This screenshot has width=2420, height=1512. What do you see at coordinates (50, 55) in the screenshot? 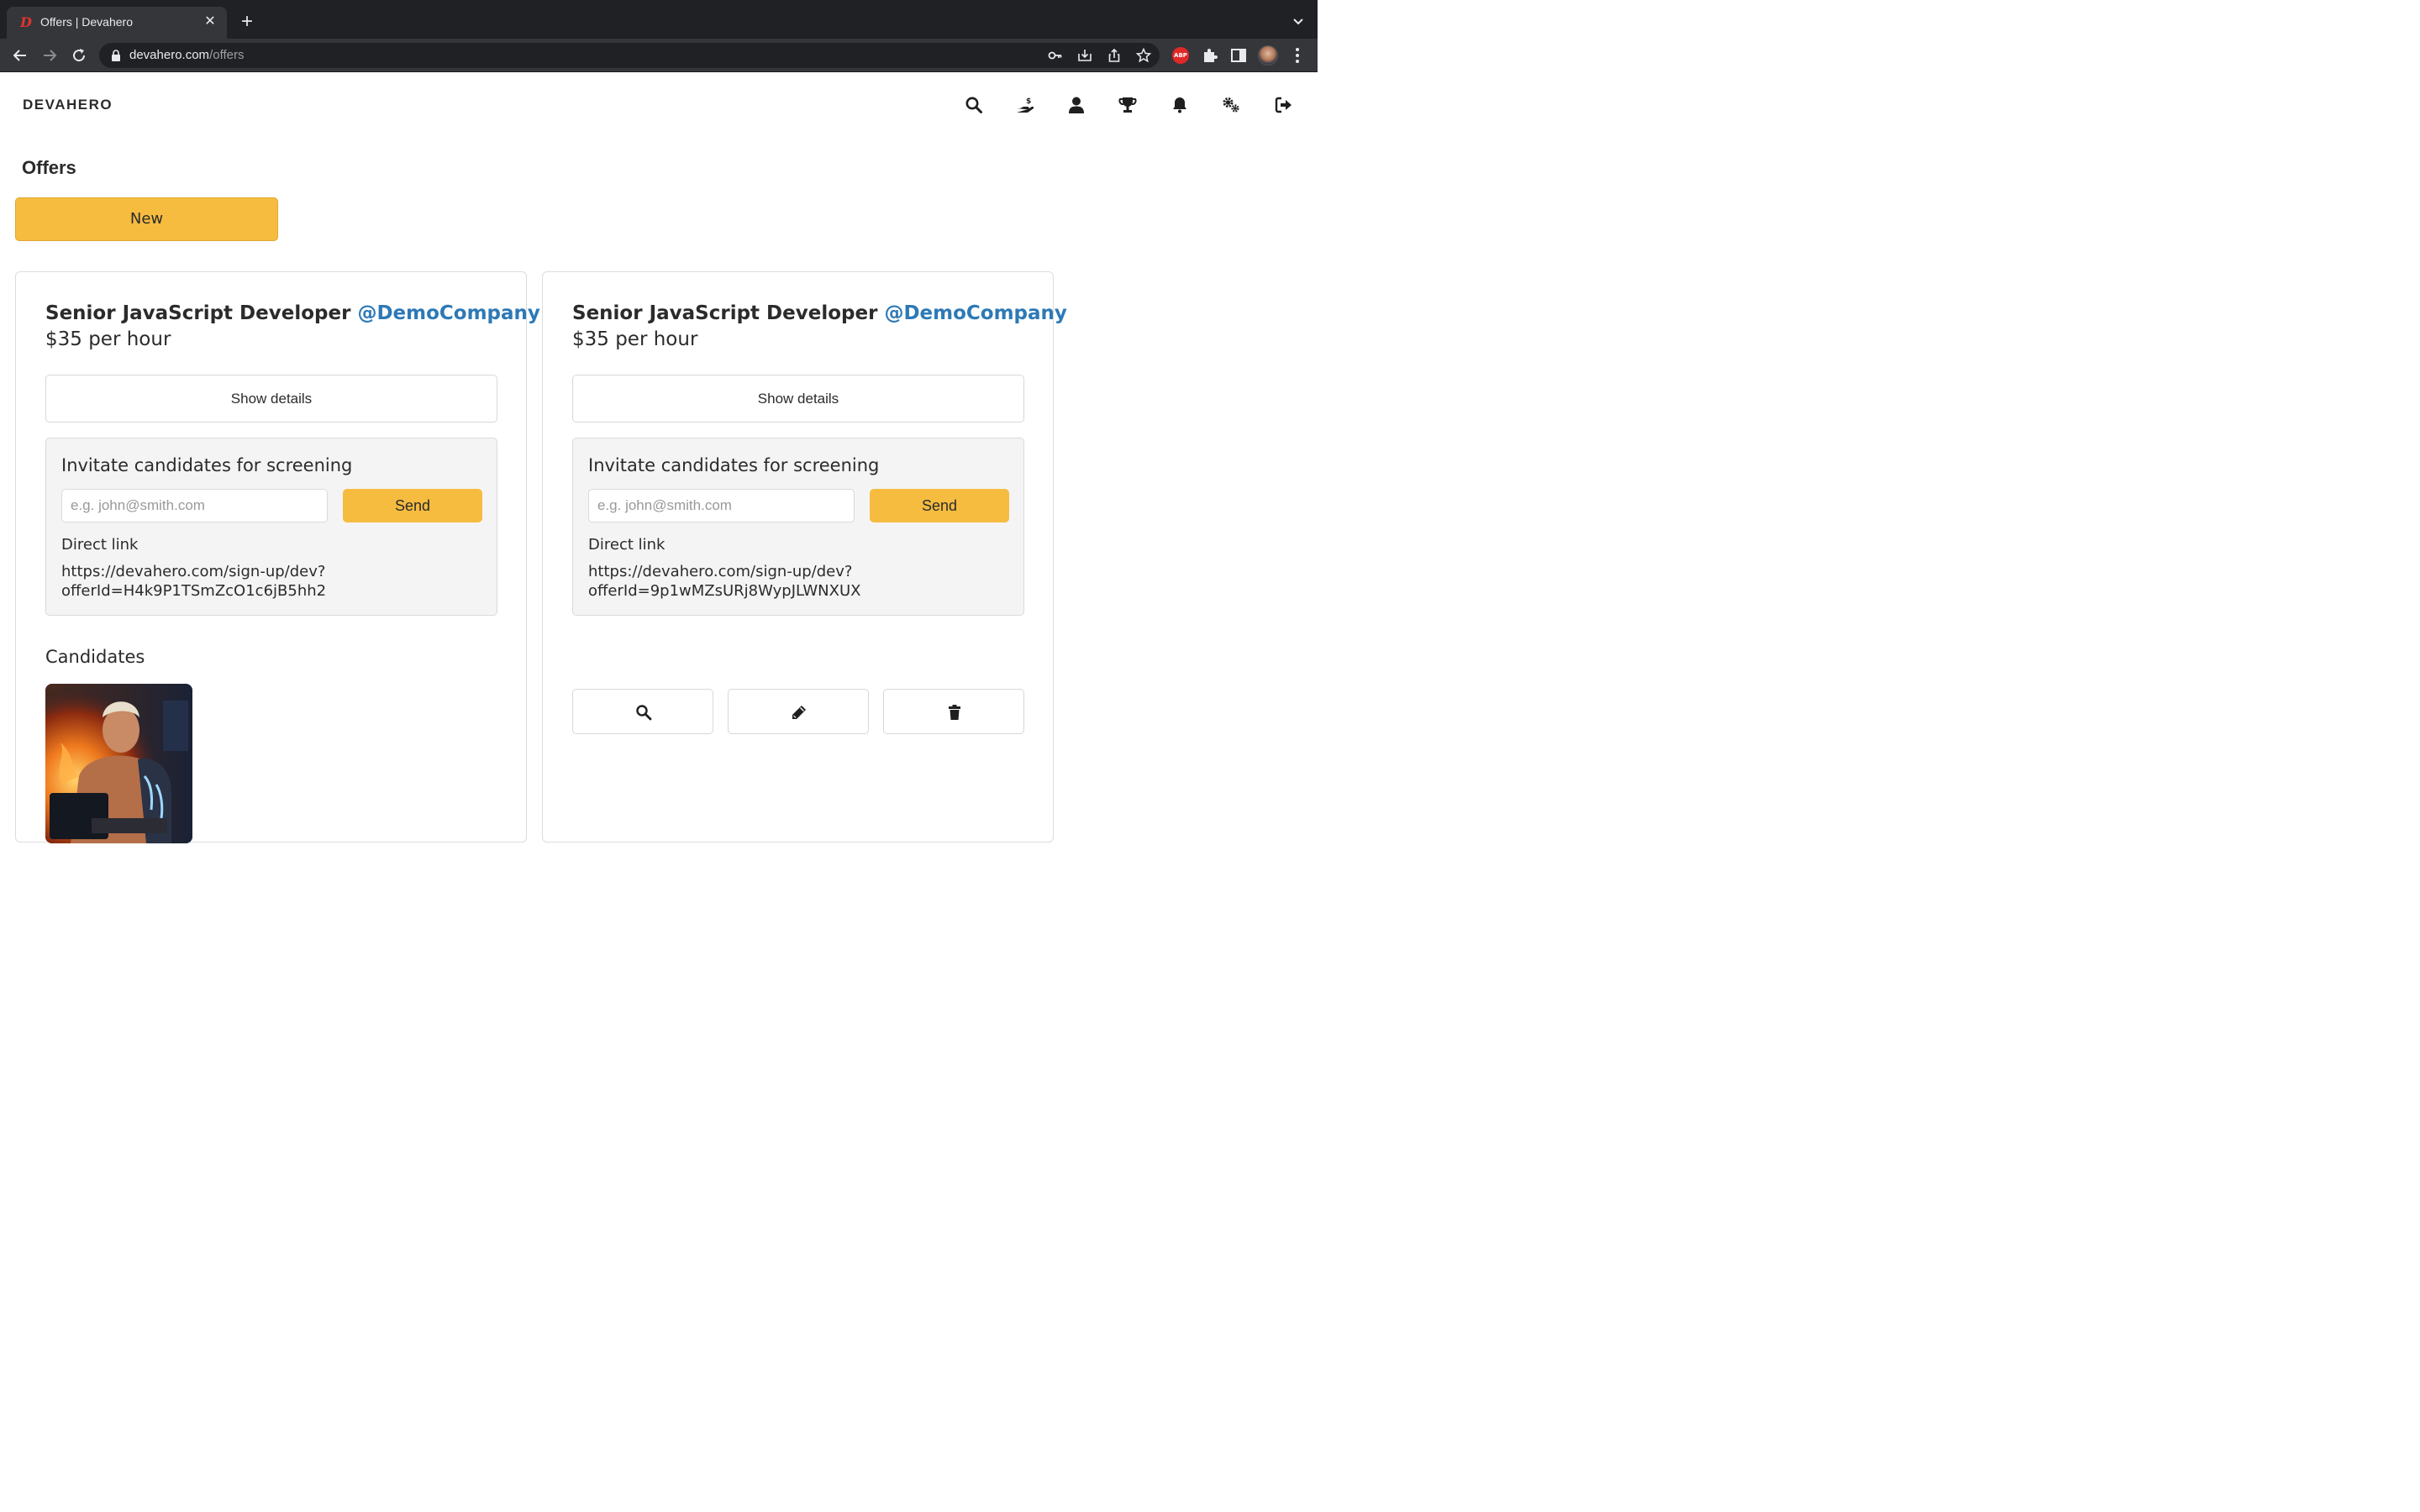
I see `forward-arrow-icon` at bounding box center [50, 55].